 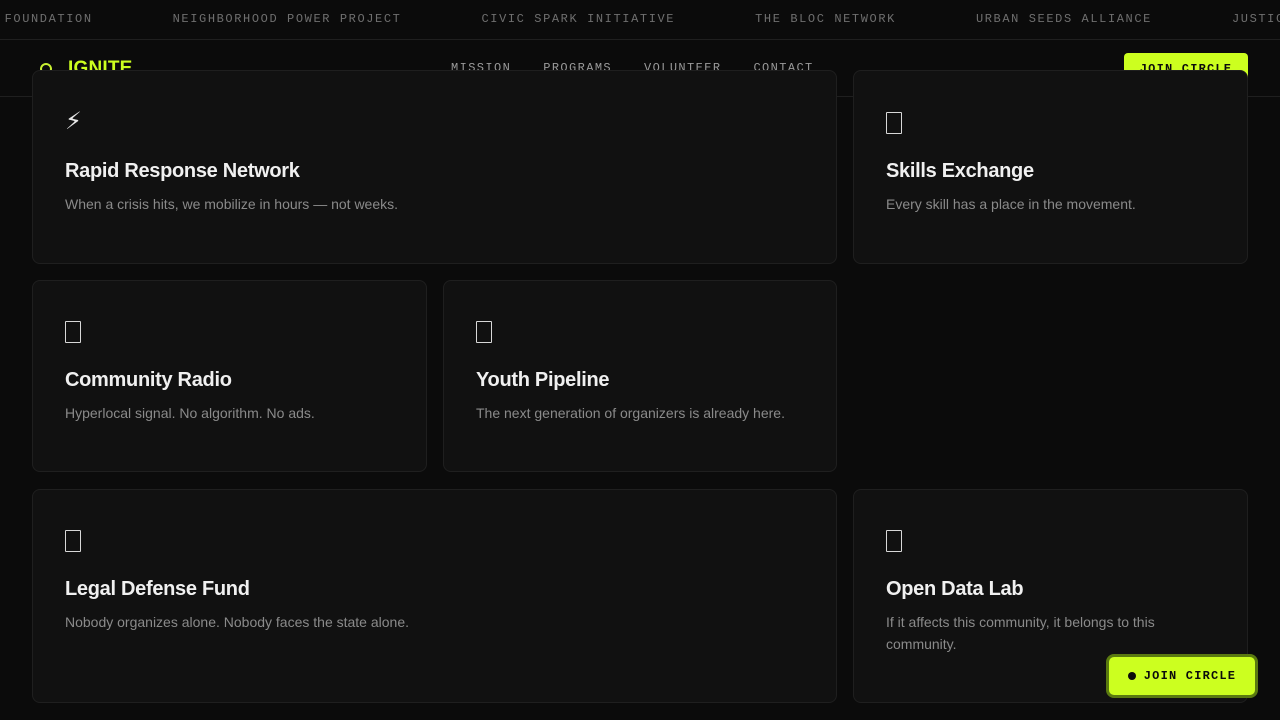 What do you see at coordinates (960, 171) in the screenshot?
I see `card-title: Skills Exchange` at bounding box center [960, 171].